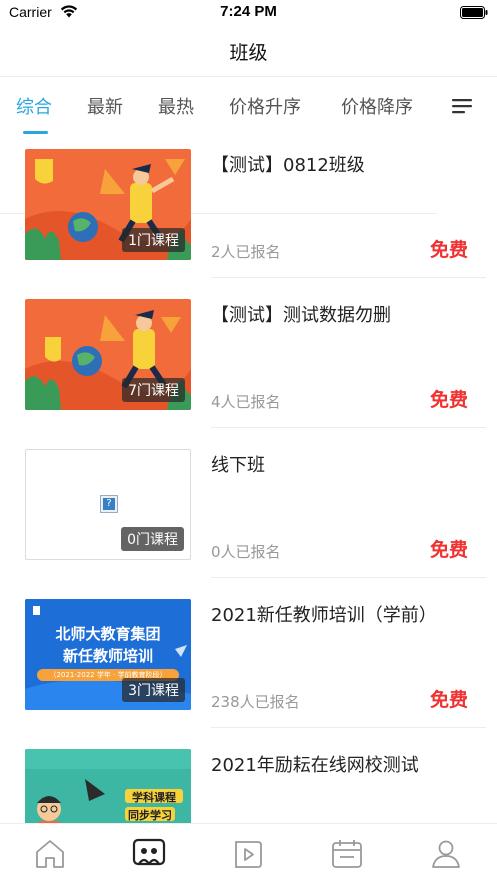  What do you see at coordinates (265, 106) in the screenshot?
I see `tab-price-asc: 价格升序` at bounding box center [265, 106].